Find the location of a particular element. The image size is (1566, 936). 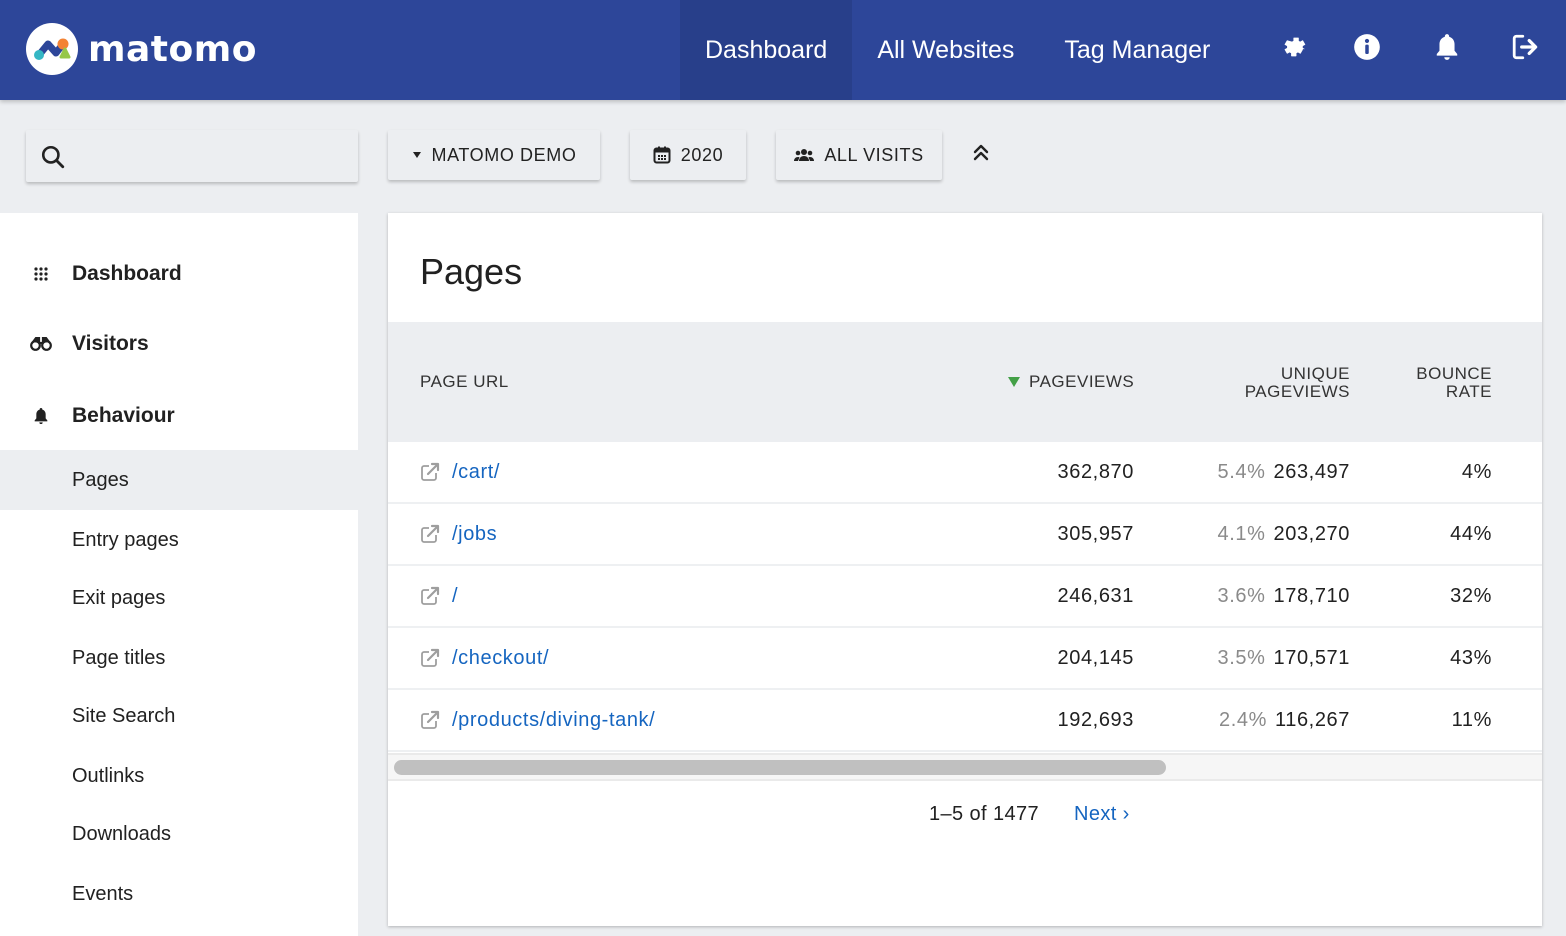

table-row: / 246,631 3.6% 178,710 32% is located at coordinates (965, 597).